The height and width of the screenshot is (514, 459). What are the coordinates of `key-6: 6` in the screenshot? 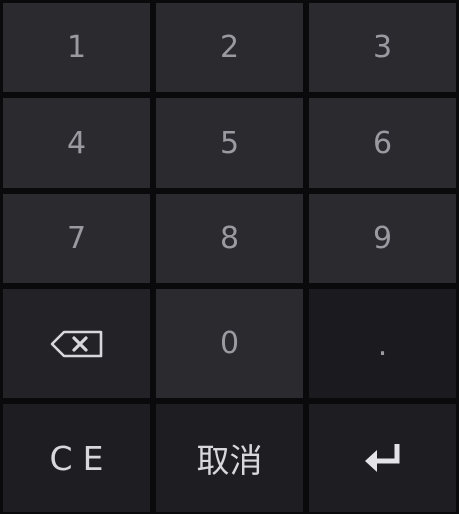 It's located at (382, 143).